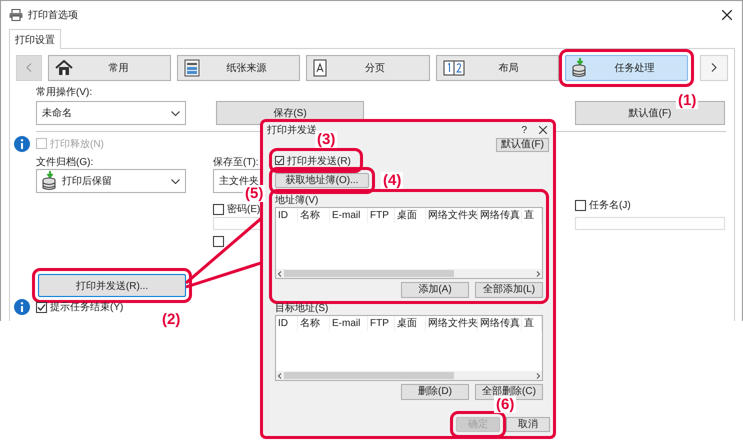 This screenshot has height=442, width=743. Describe the element at coordinates (111, 181) in the screenshot. I see `retention-dropdown: 打印后保留` at that location.